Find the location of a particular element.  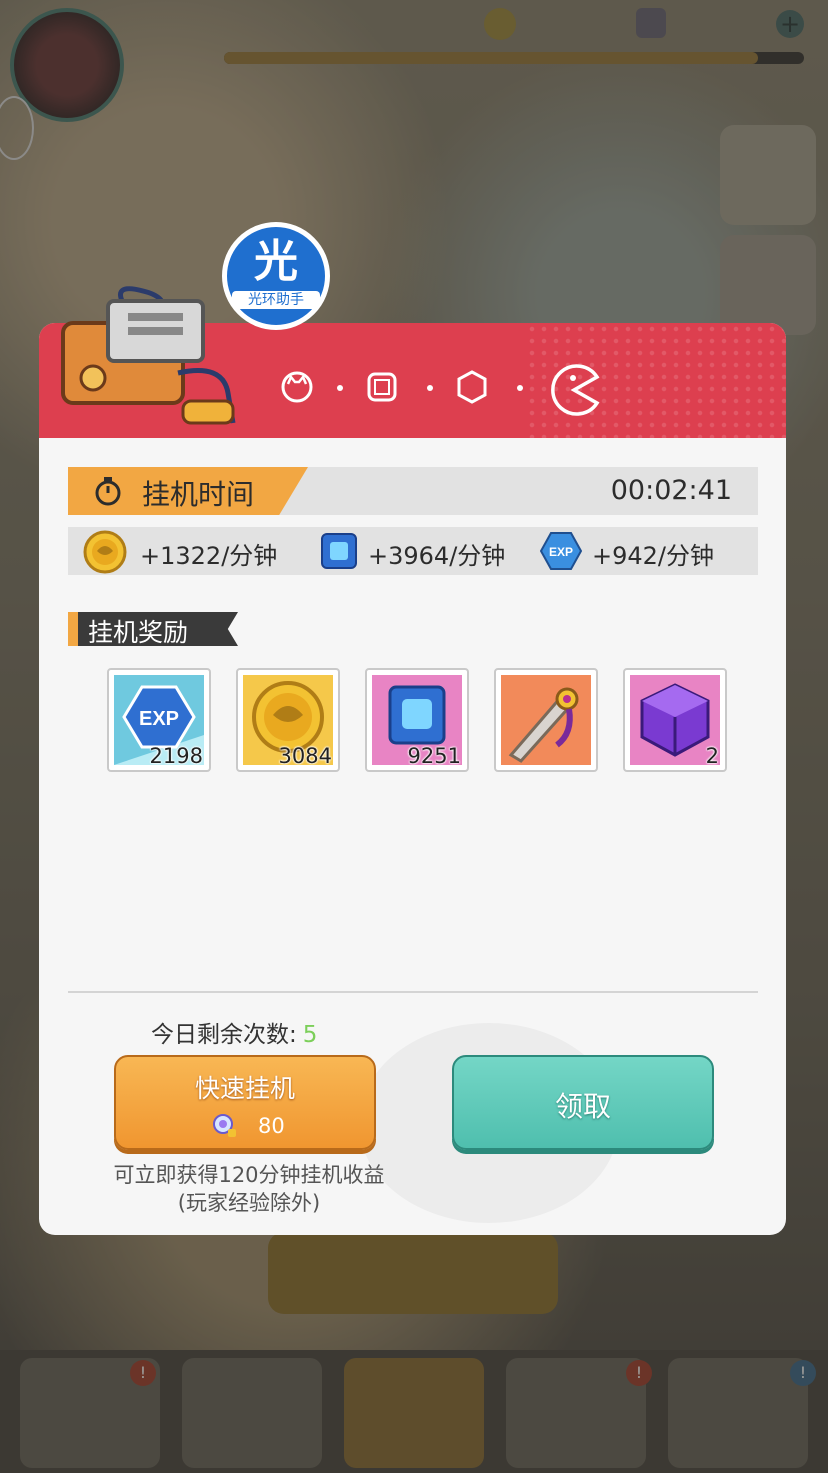

chip-rate-text: +3964/分钟 is located at coordinates (437, 556).